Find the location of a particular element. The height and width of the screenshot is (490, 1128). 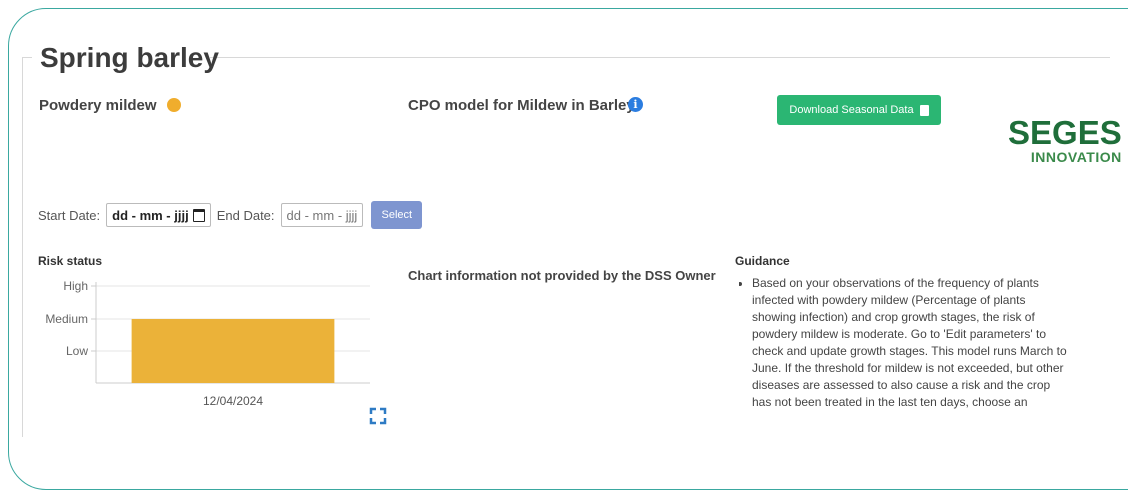

download-button-label: Download Seasonal Data is located at coordinates (851, 110).